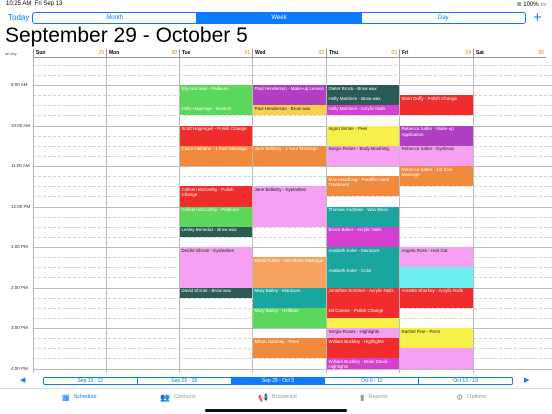 The width and height of the screenshot is (552, 414). I want to click on appointment-block: David Shrute - Brow wax, so click(216, 292).